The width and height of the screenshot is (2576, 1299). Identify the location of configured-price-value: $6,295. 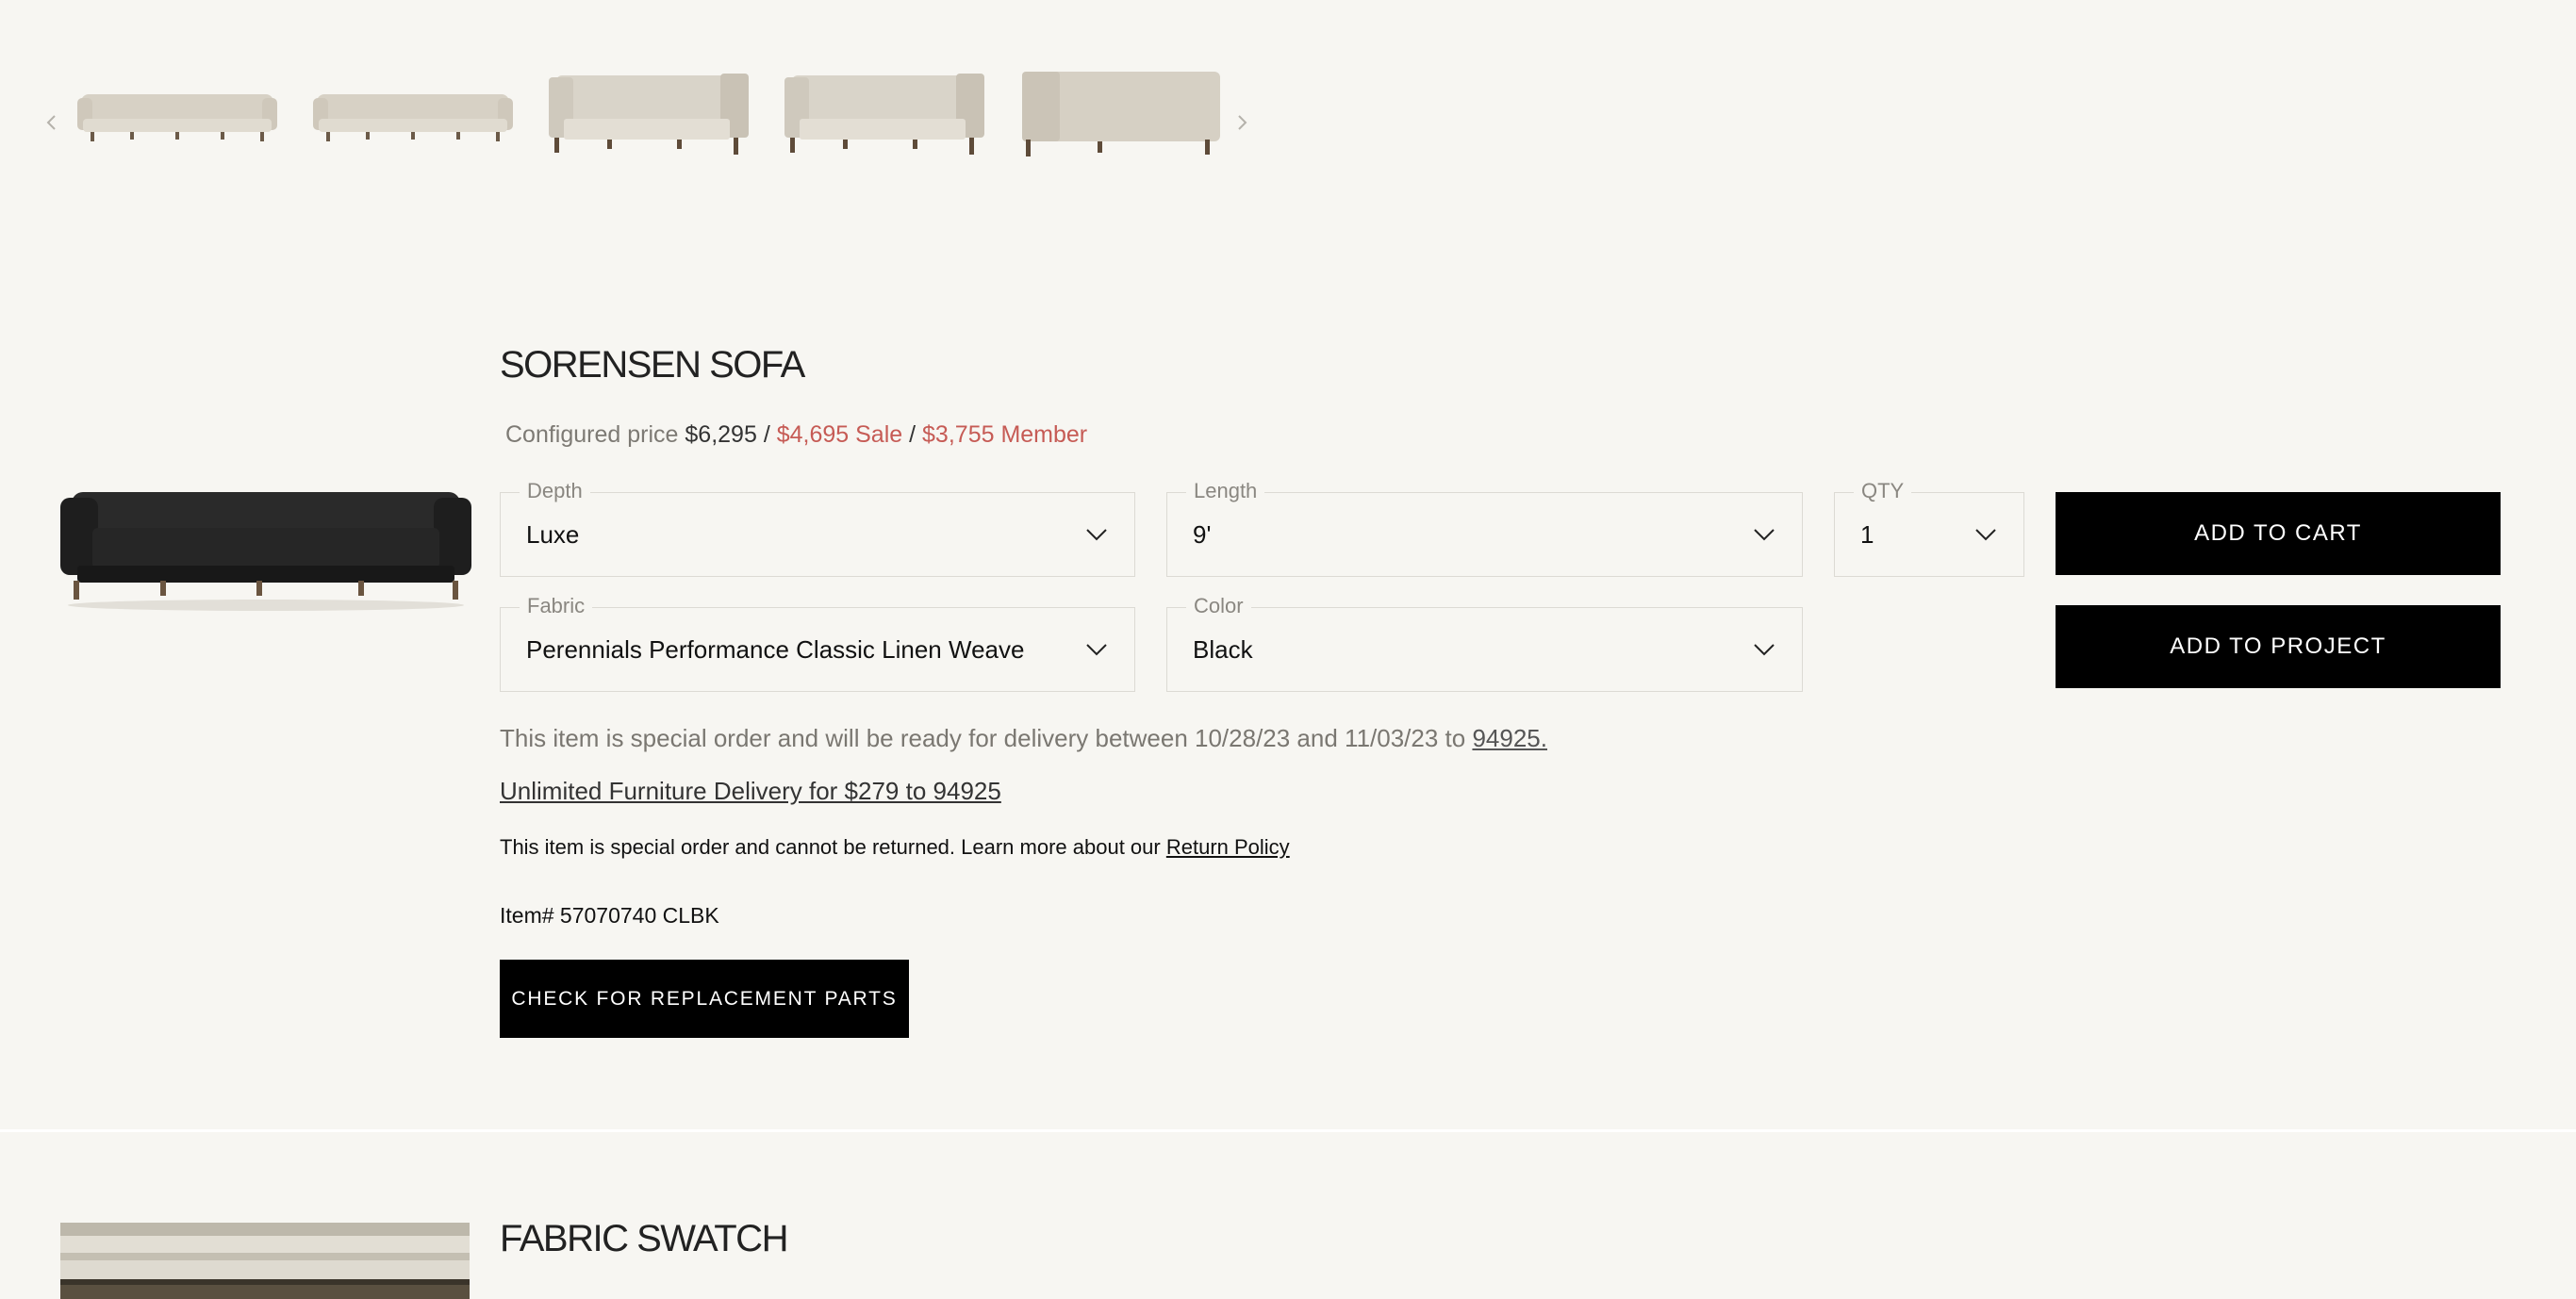
(721, 434).